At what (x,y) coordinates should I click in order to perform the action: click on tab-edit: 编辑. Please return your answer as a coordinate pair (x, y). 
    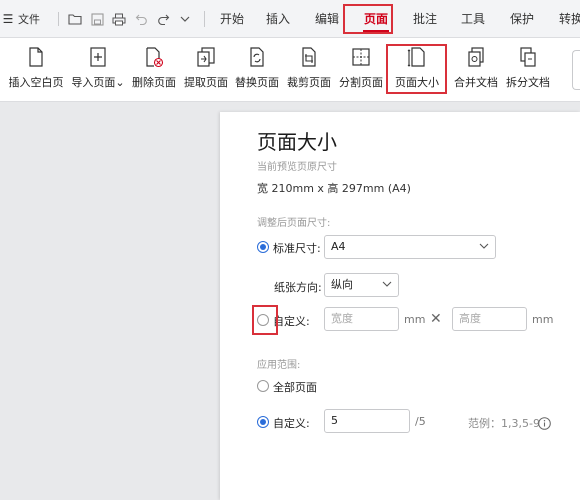
    Looking at the image, I should click on (327, 19).